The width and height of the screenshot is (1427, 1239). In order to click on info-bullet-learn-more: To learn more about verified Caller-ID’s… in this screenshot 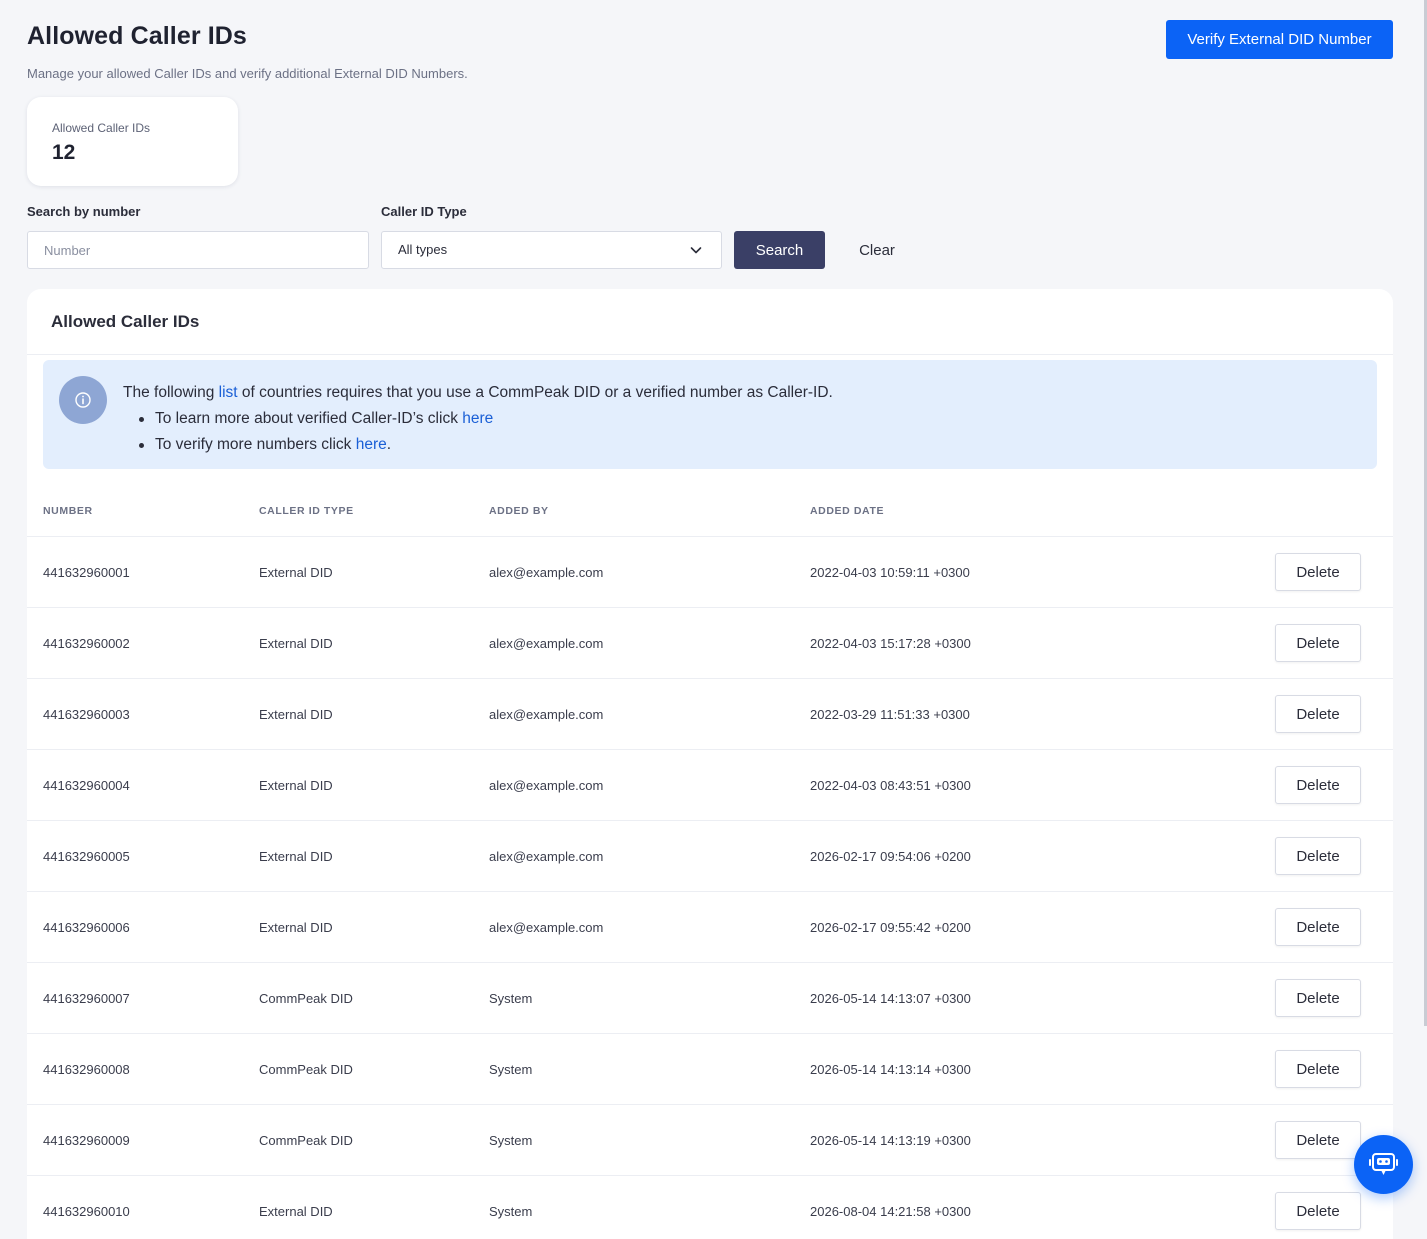, I will do `click(485, 419)`.